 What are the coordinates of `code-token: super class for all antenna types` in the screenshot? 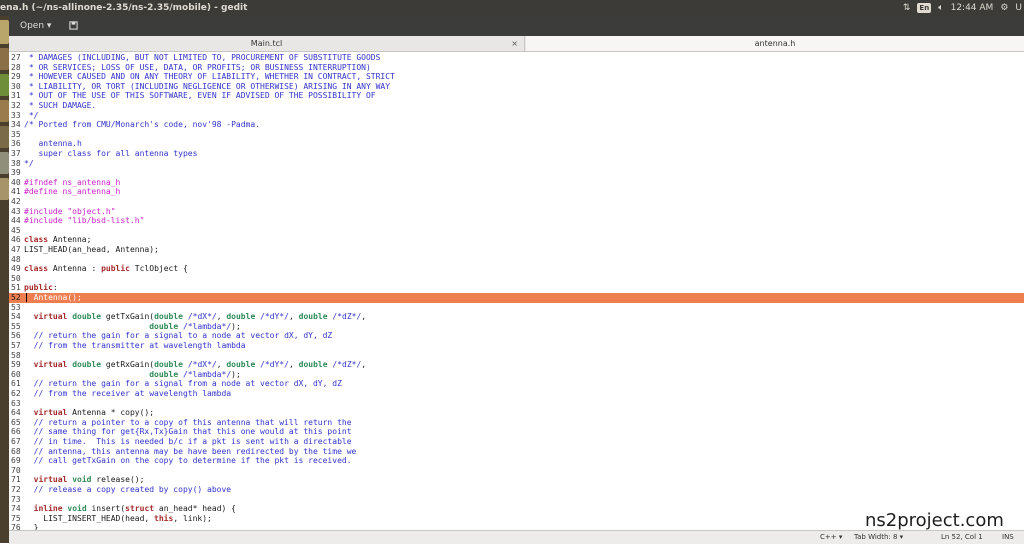 It's located at (111, 153).